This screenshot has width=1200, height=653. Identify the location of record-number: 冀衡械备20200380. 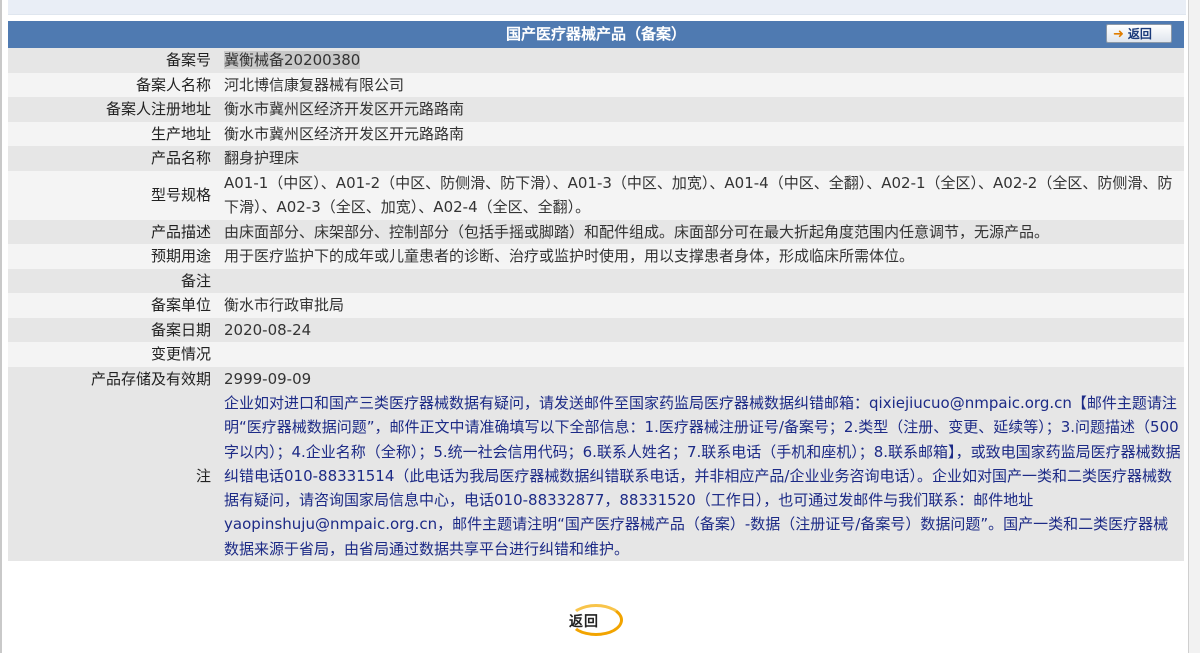
(292, 60).